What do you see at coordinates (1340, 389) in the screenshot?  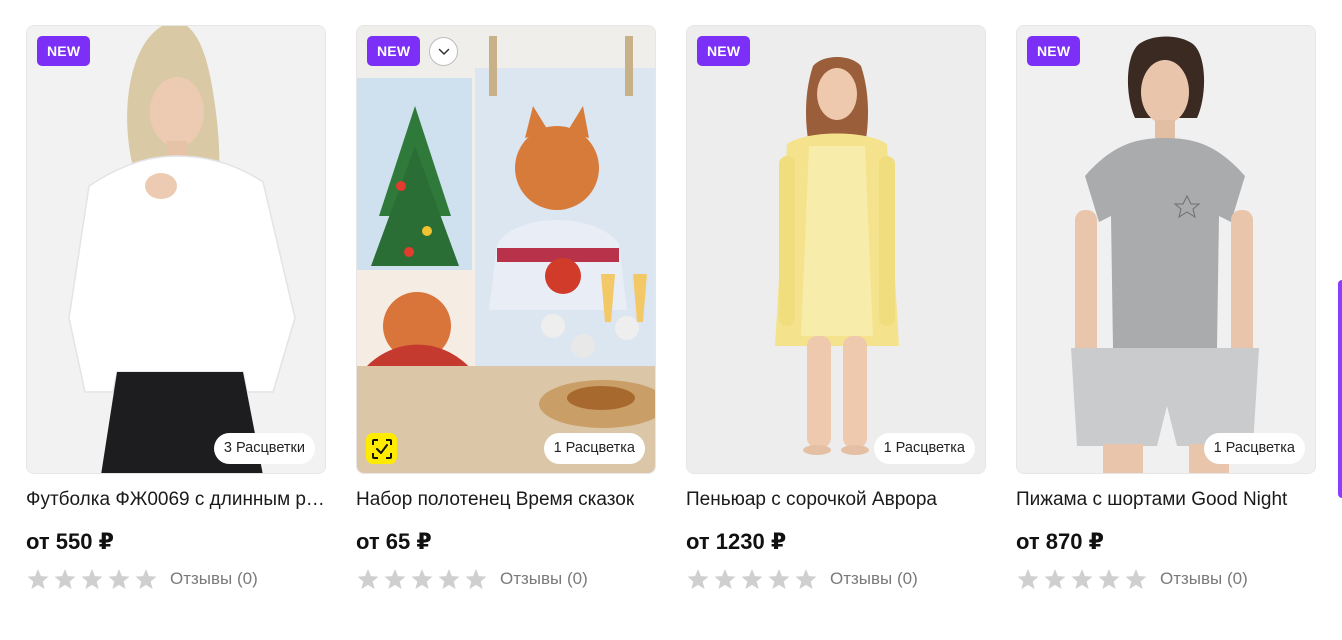 I see `side-panel-edge` at bounding box center [1340, 389].